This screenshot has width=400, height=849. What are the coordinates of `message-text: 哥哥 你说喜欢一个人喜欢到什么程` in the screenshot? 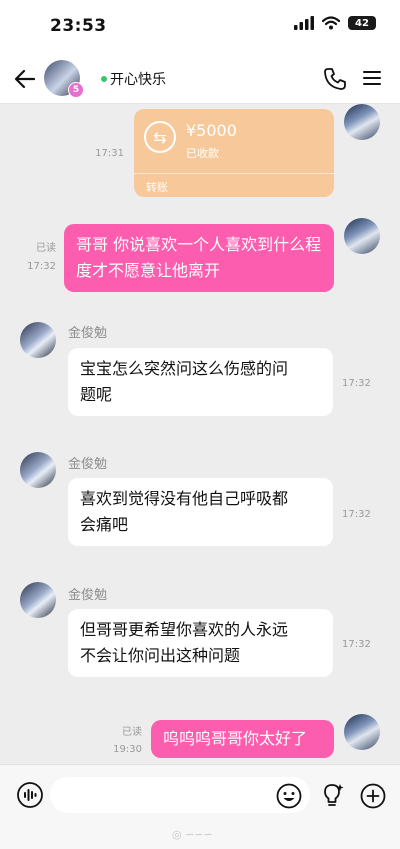 It's located at (199, 244).